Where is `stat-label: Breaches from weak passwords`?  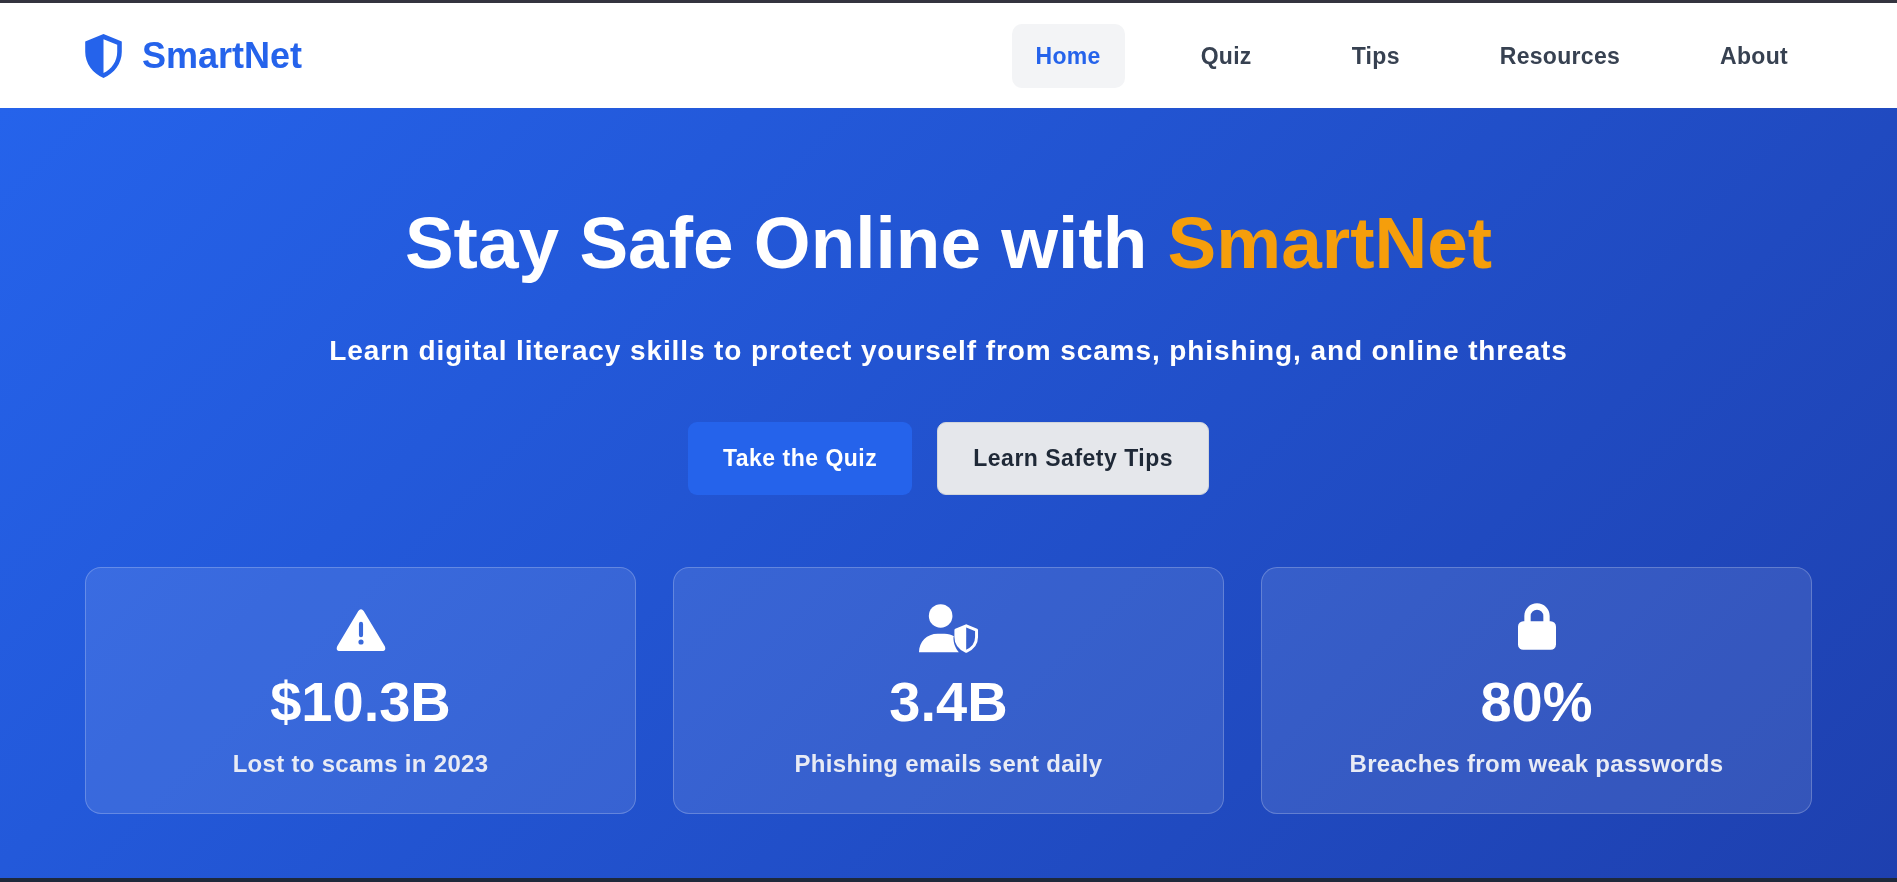 stat-label: Breaches from weak passwords is located at coordinates (1536, 764).